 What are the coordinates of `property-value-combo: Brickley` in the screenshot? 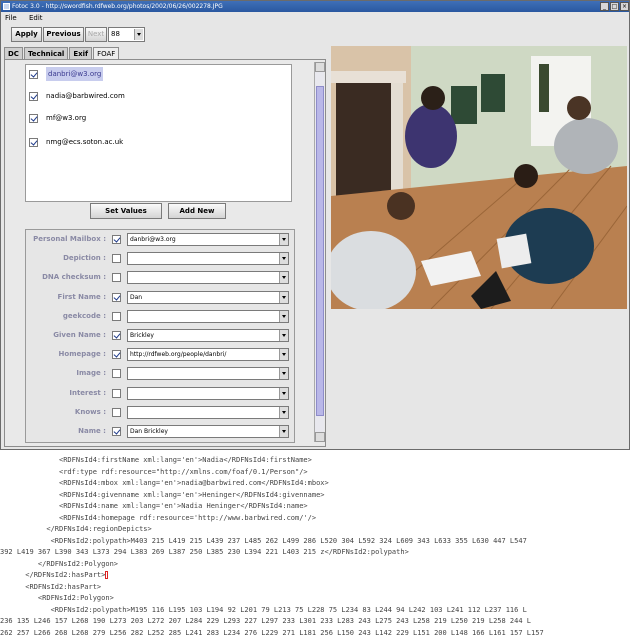 It's located at (208, 335).